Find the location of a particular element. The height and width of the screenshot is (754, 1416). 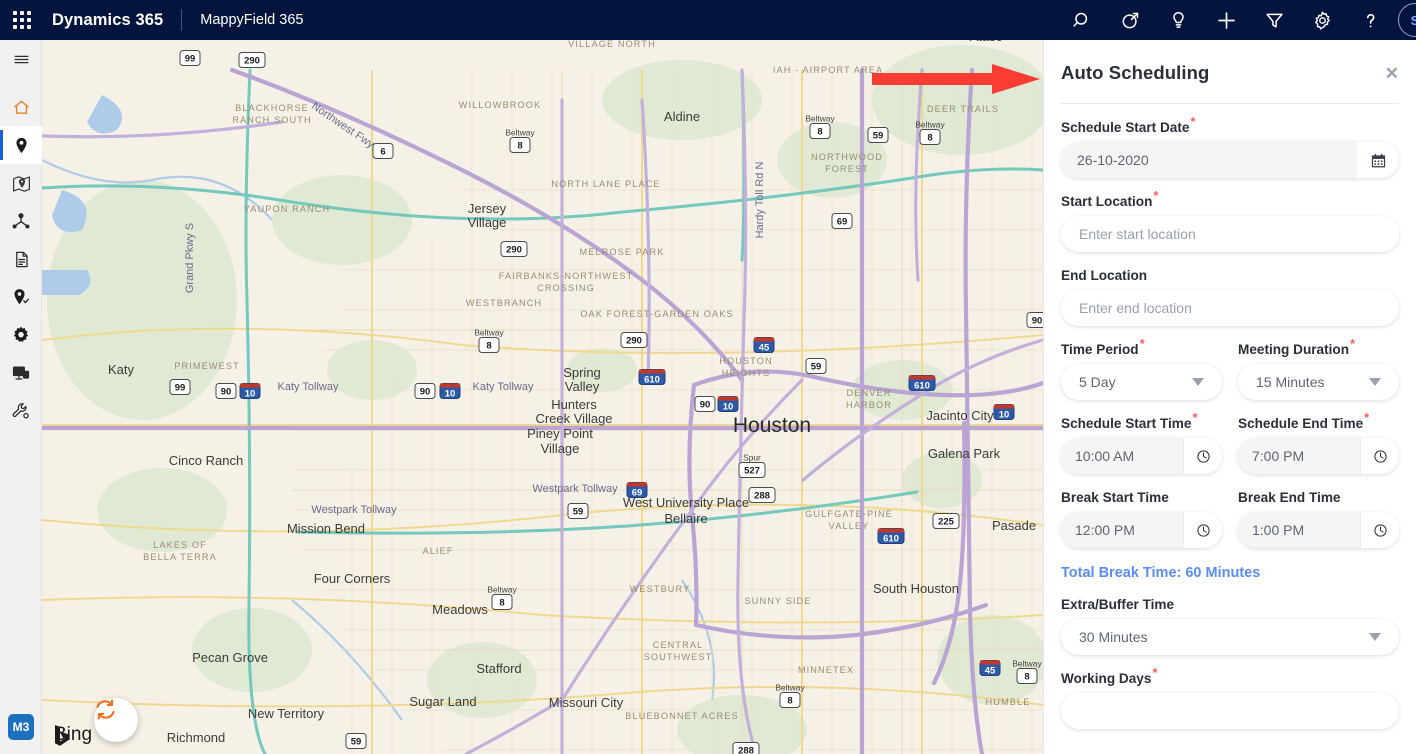

sidebar-item-dashboard is located at coordinates (21, 373).